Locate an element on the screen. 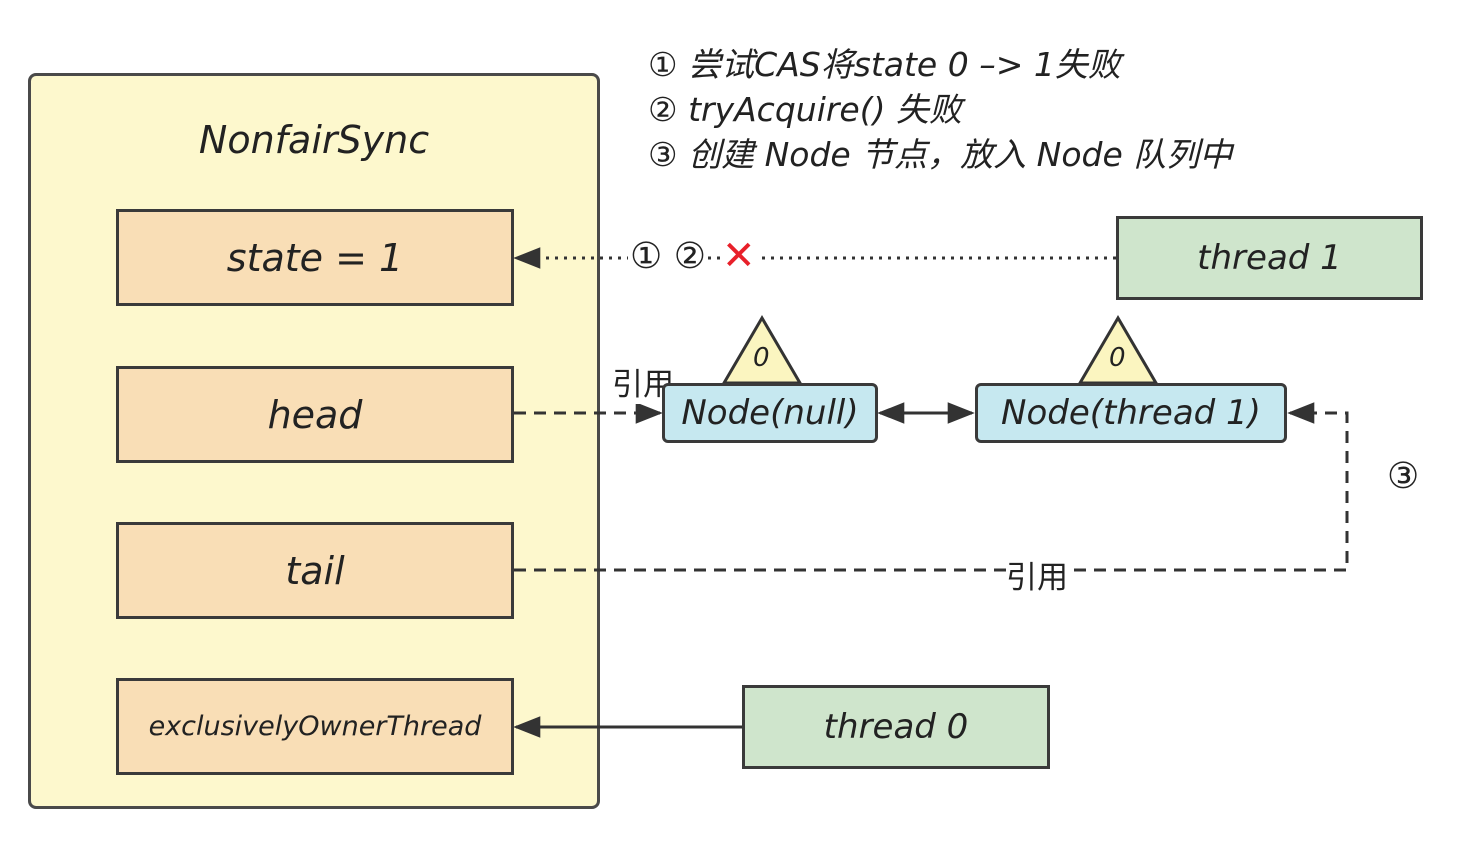 The height and width of the screenshot is (842, 1468). thread-0-box: thread 0 is located at coordinates (896, 727).